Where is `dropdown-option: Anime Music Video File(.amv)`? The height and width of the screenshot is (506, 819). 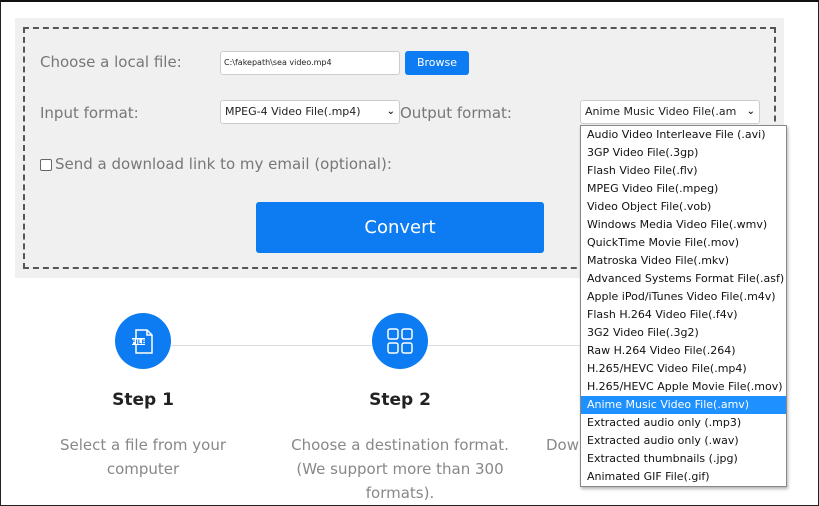
dropdown-option: Anime Music Video File(.amv) is located at coordinates (683, 405).